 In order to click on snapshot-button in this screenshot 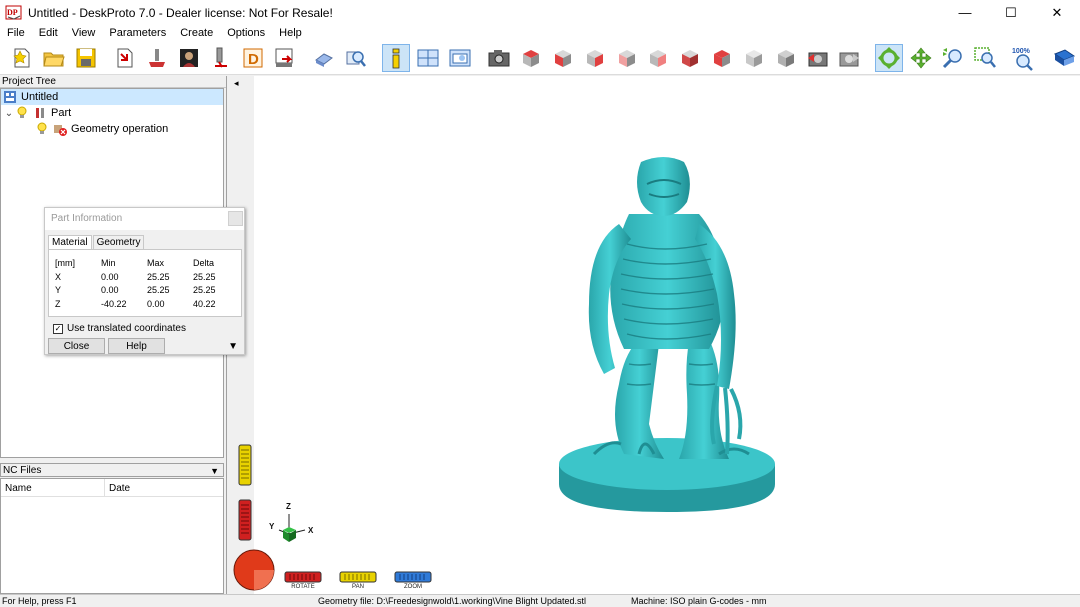, I will do `click(499, 58)`.